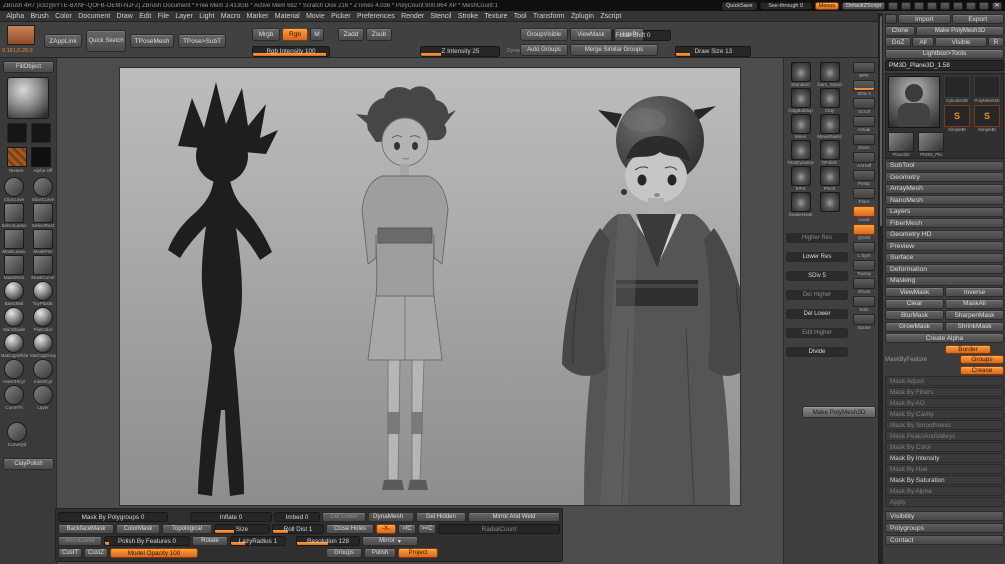 The height and width of the screenshot is (564, 1005). Describe the element at coordinates (468, 16) in the screenshot. I see `menu-item: Stroke` at that location.